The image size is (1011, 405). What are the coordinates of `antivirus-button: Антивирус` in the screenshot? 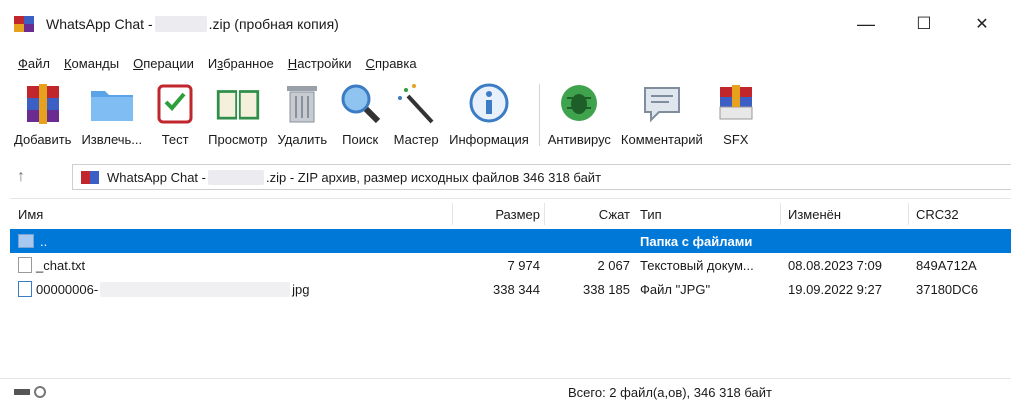 It's located at (579, 113).